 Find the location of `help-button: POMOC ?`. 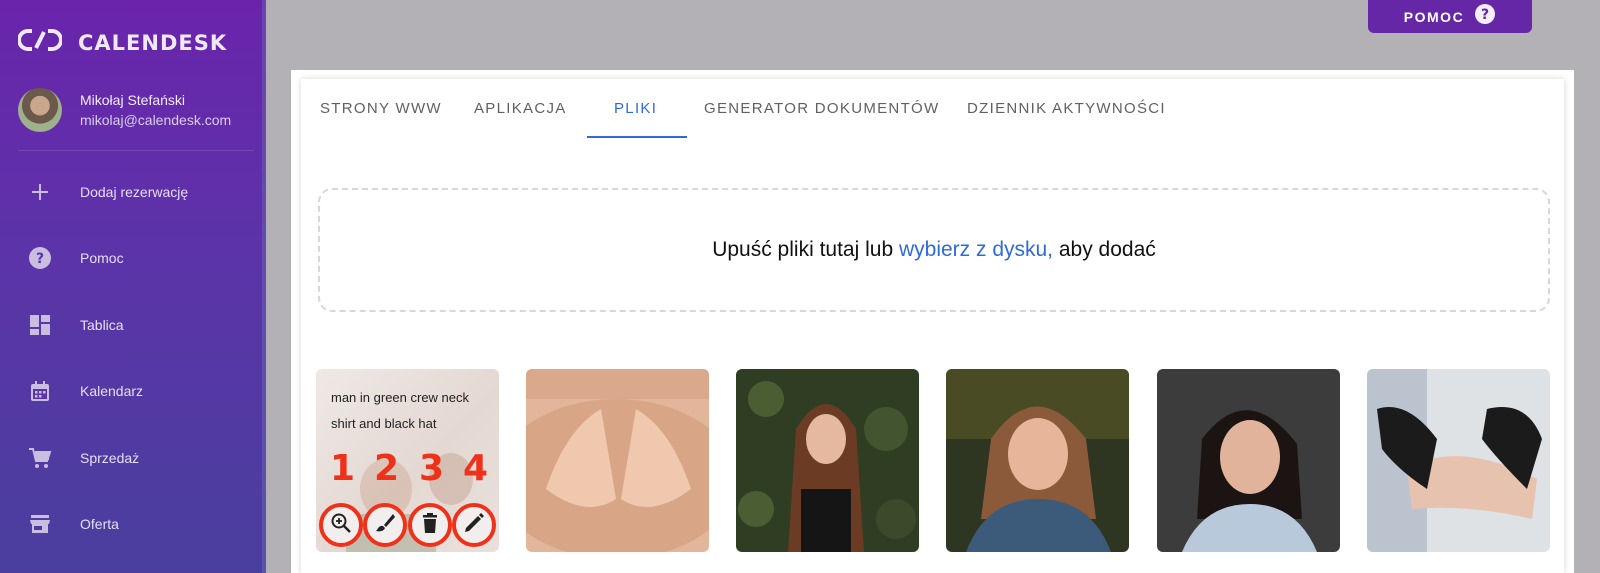

help-button: POMOC ? is located at coordinates (1450, 16).